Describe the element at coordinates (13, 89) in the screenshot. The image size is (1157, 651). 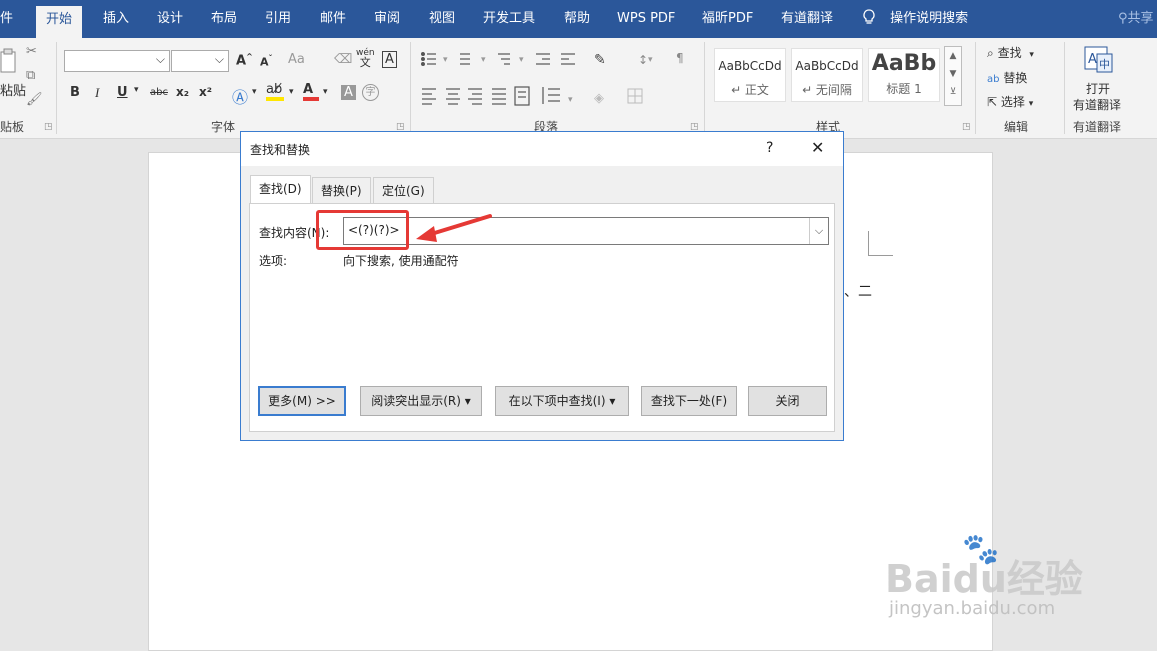
I see `paste-button: 粘贴` at that location.